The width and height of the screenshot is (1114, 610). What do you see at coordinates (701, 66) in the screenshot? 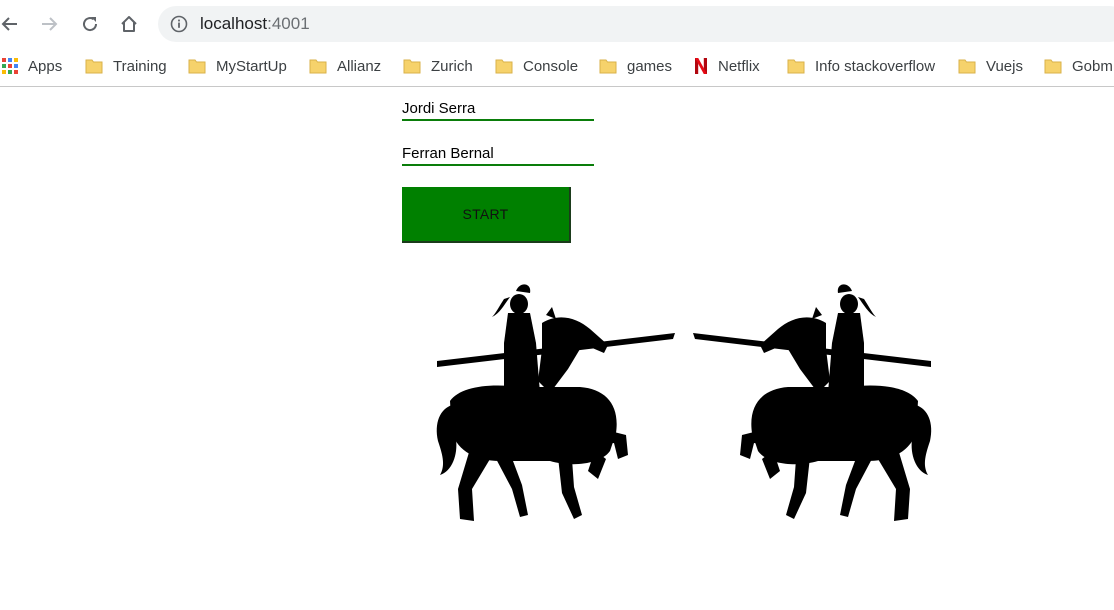
I see `netflix-icon` at bounding box center [701, 66].